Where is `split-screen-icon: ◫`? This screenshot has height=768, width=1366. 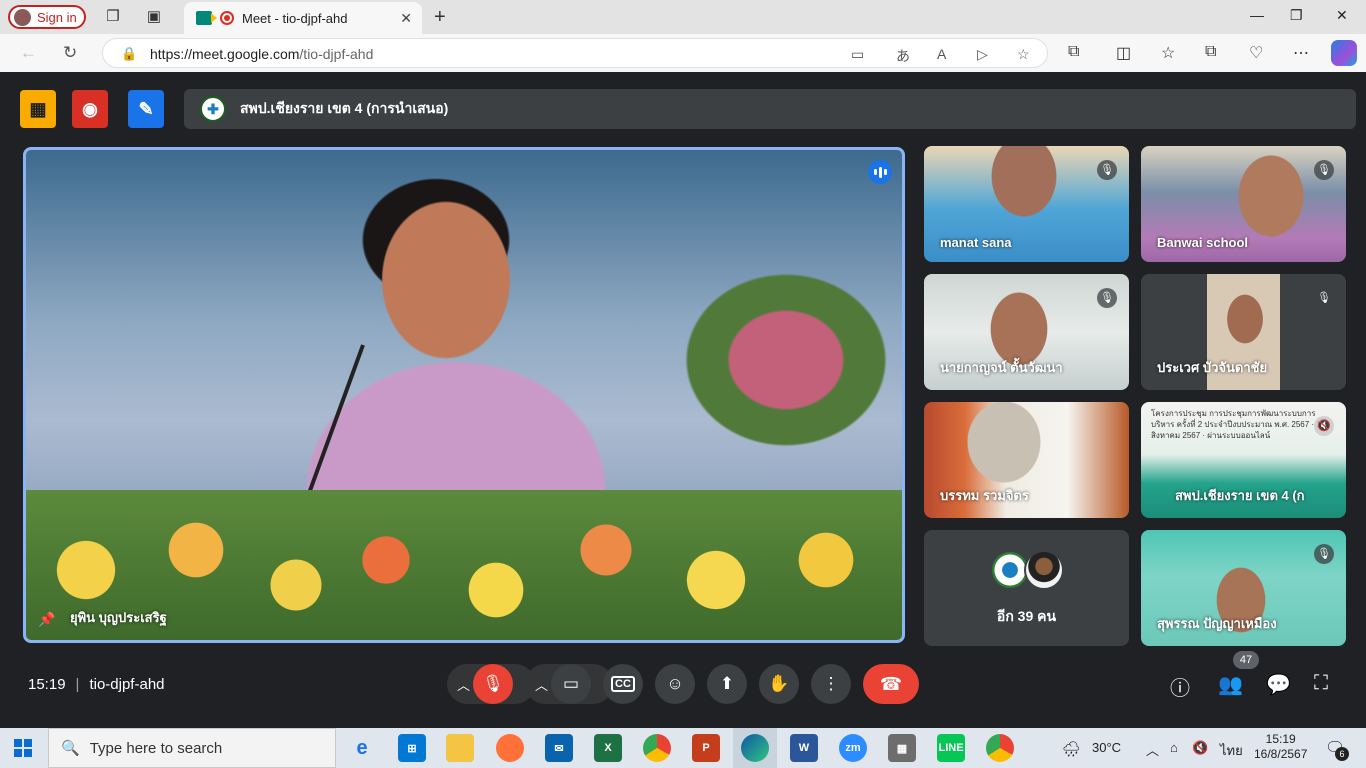
split-screen-icon: ◫ is located at coordinates (1123, 53).